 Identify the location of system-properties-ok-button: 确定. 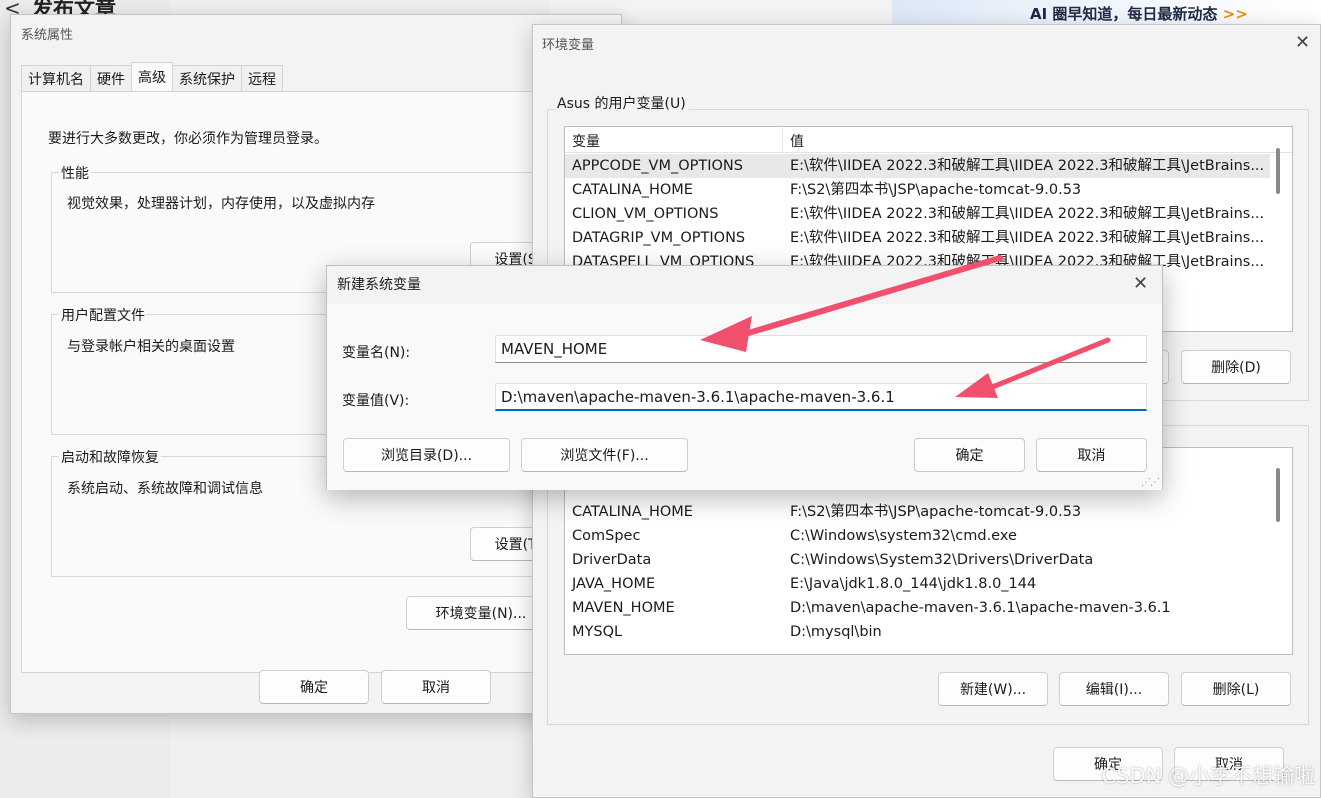
(314, 687).